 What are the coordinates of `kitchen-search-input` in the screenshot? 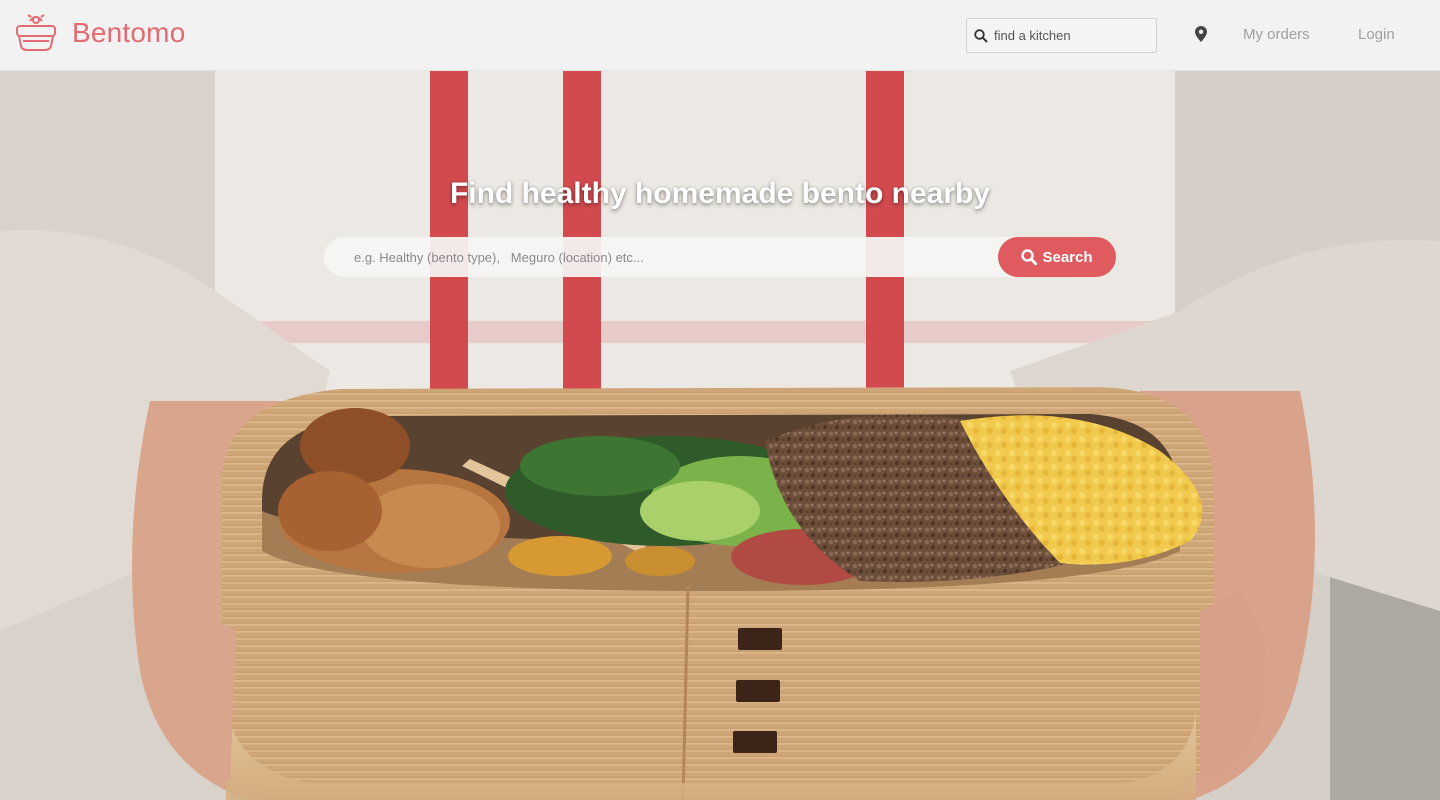 It's located at (1069, 35).